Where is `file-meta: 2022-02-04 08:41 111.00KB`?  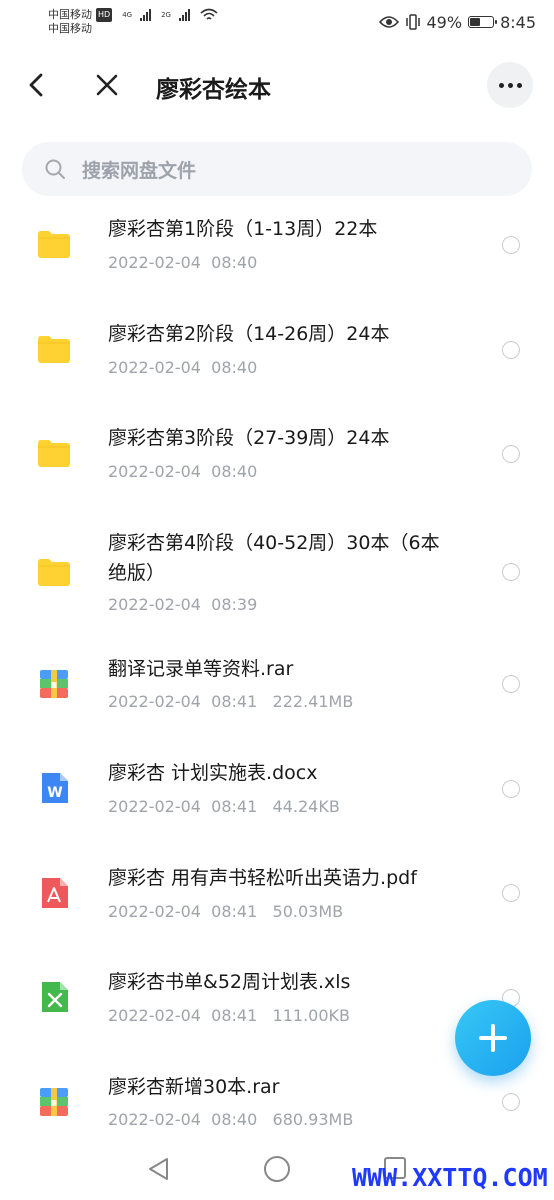 file-meta: 2022-02-04 08:41 111.00KB is located at coordinates (229, 1015).